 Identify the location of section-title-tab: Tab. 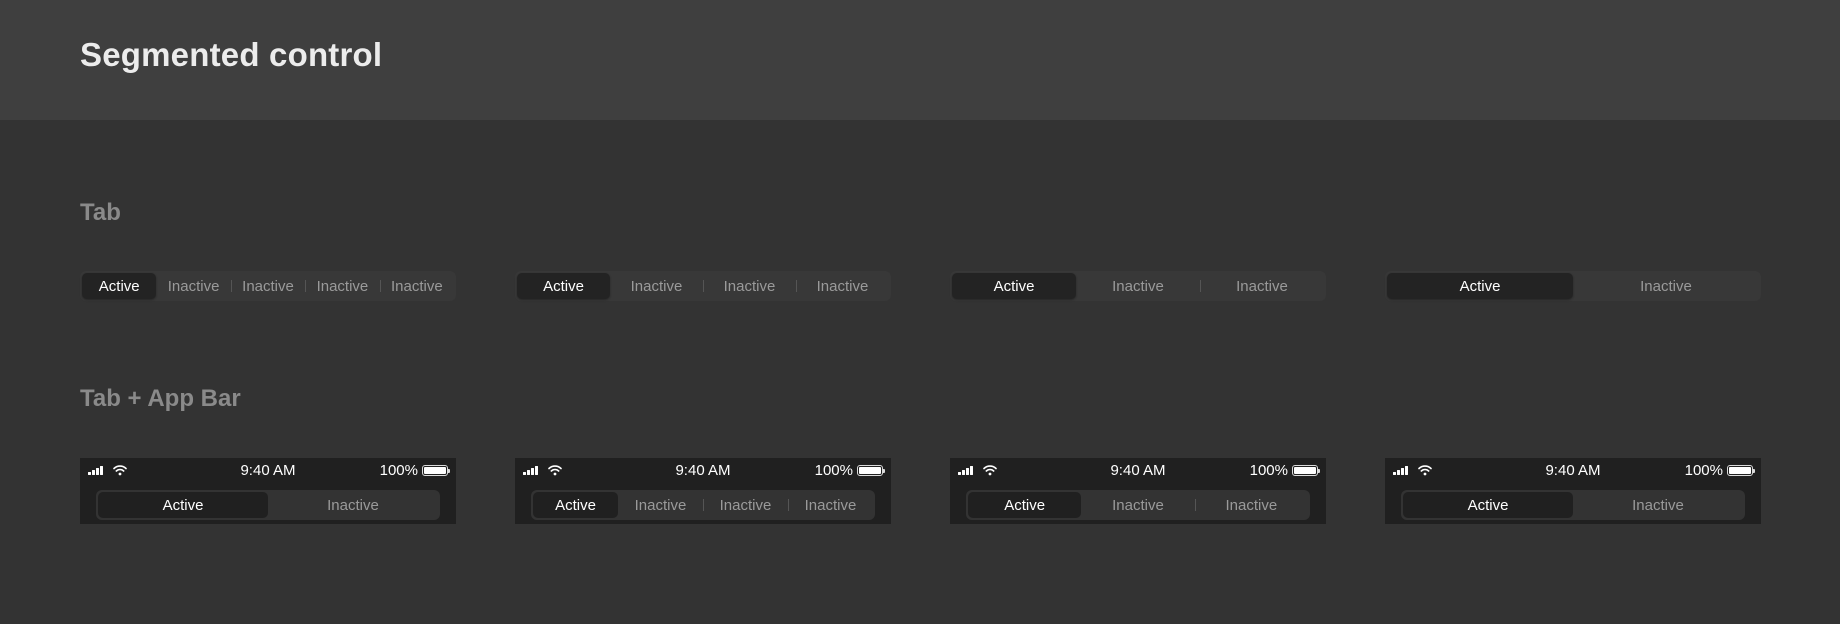
(100, 212).